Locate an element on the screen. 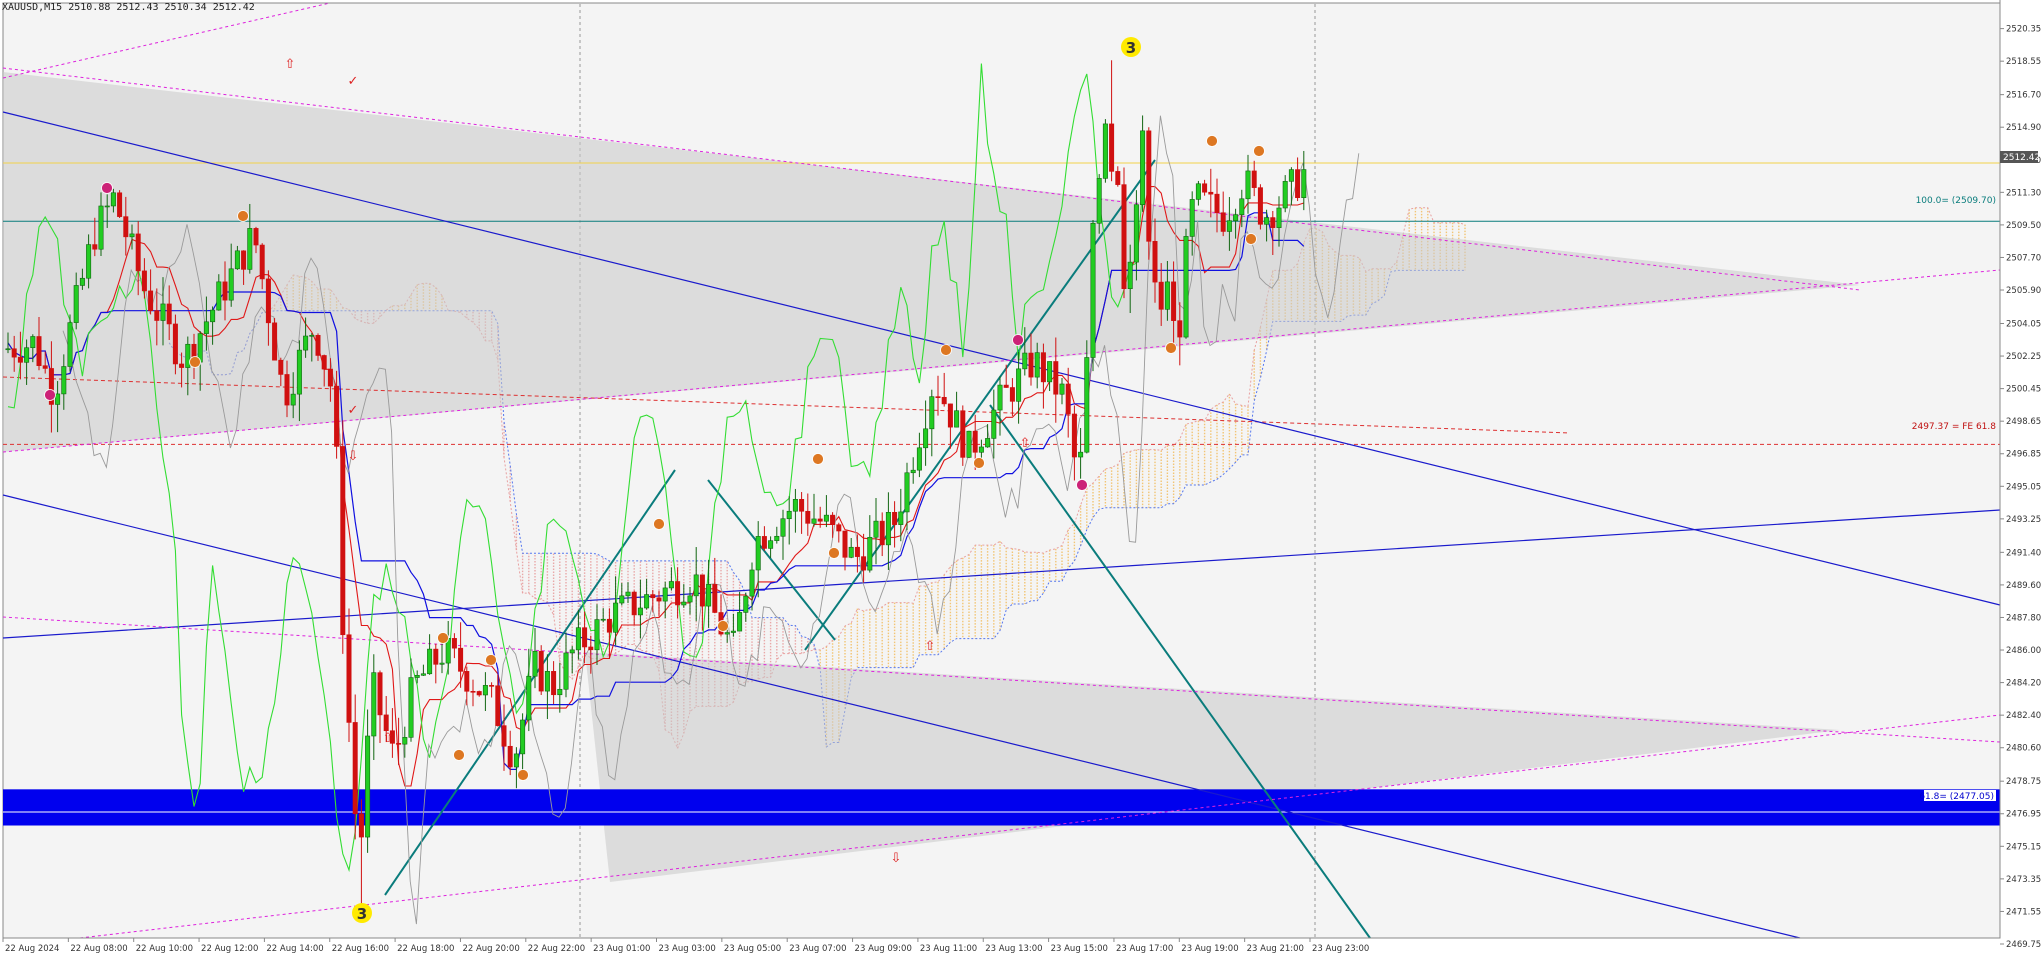 The image size is (2044, 964). y-tick-label: 2509.50 is located at coordinates (2023, 226).